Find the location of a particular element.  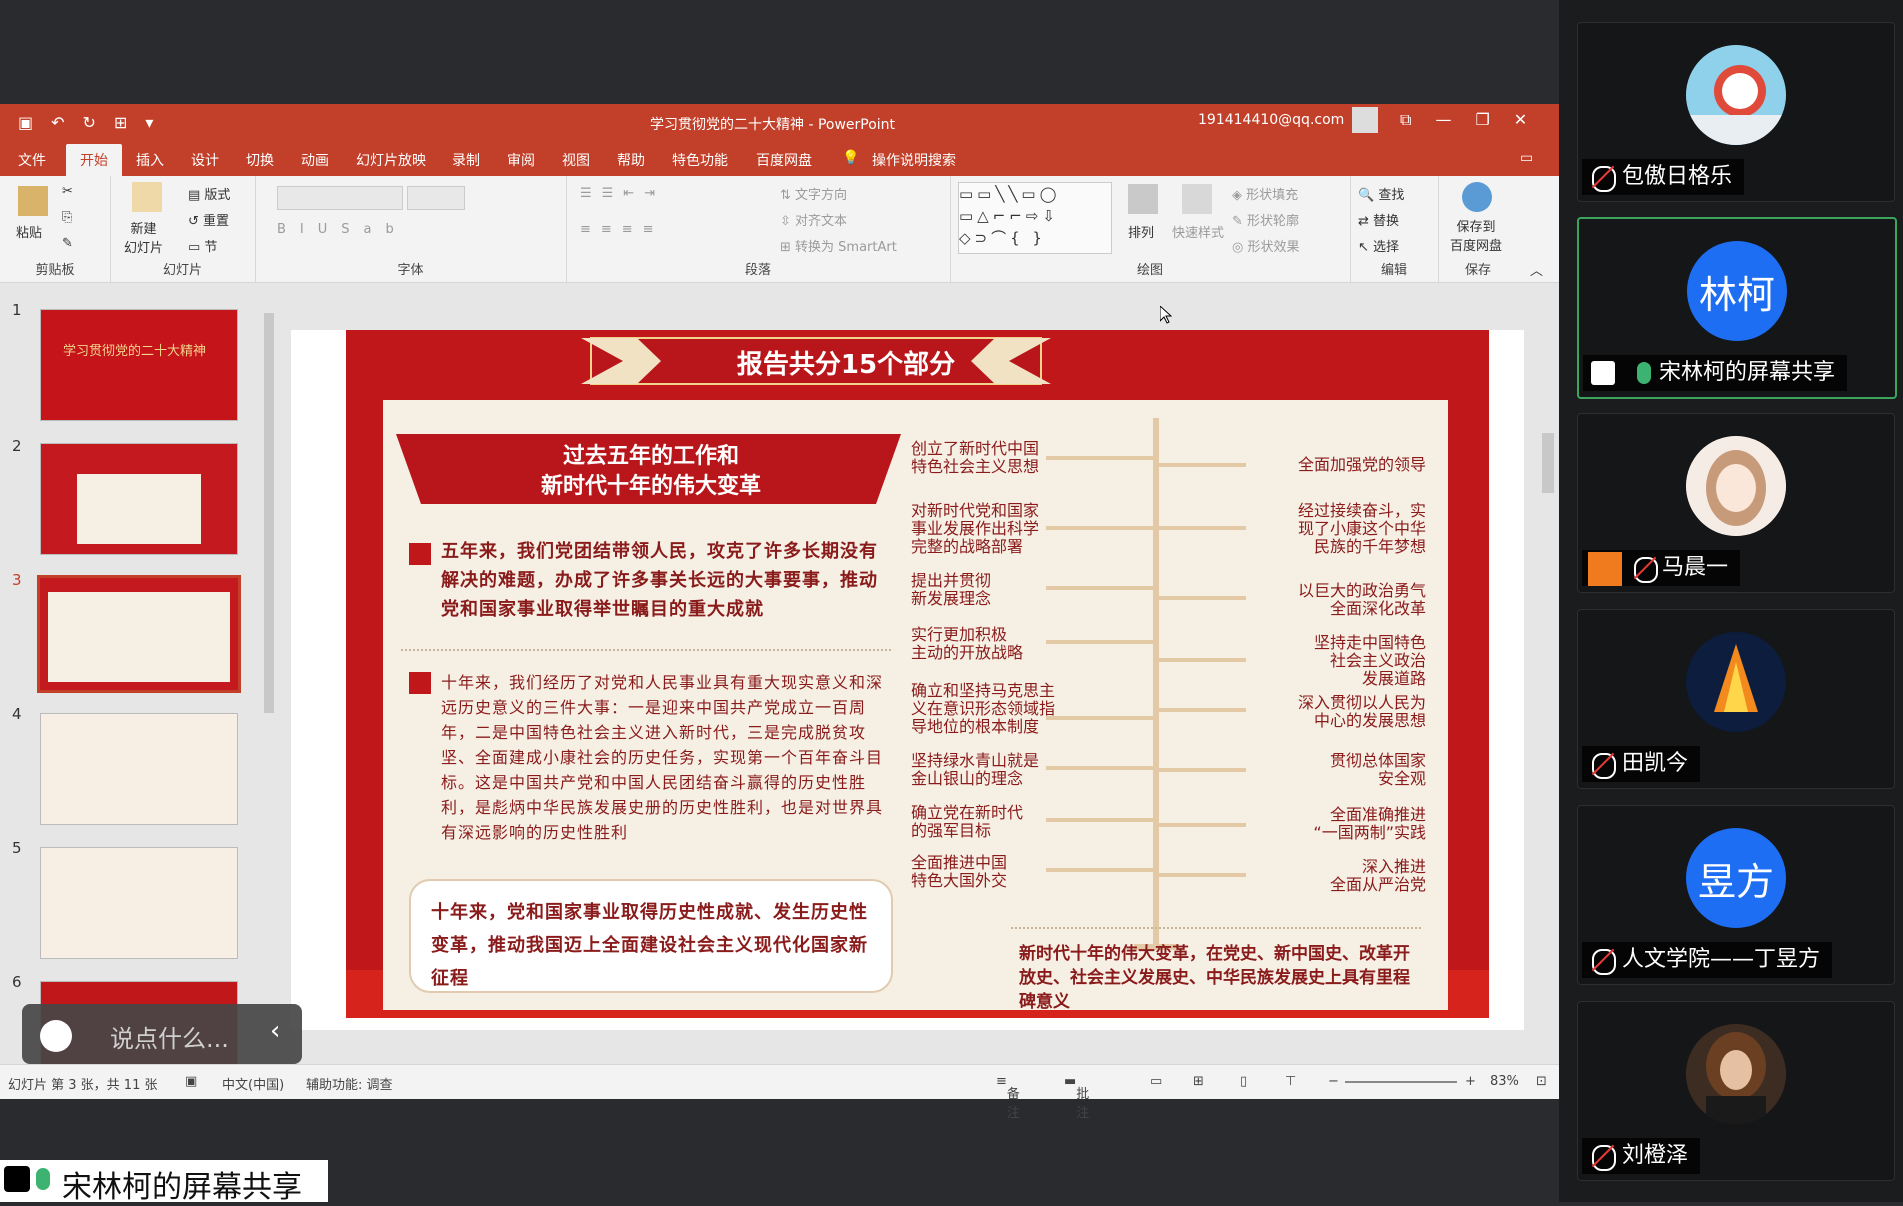

accessibility-status: 辅助功能: 调查 is located at coordinates (349, 1083).